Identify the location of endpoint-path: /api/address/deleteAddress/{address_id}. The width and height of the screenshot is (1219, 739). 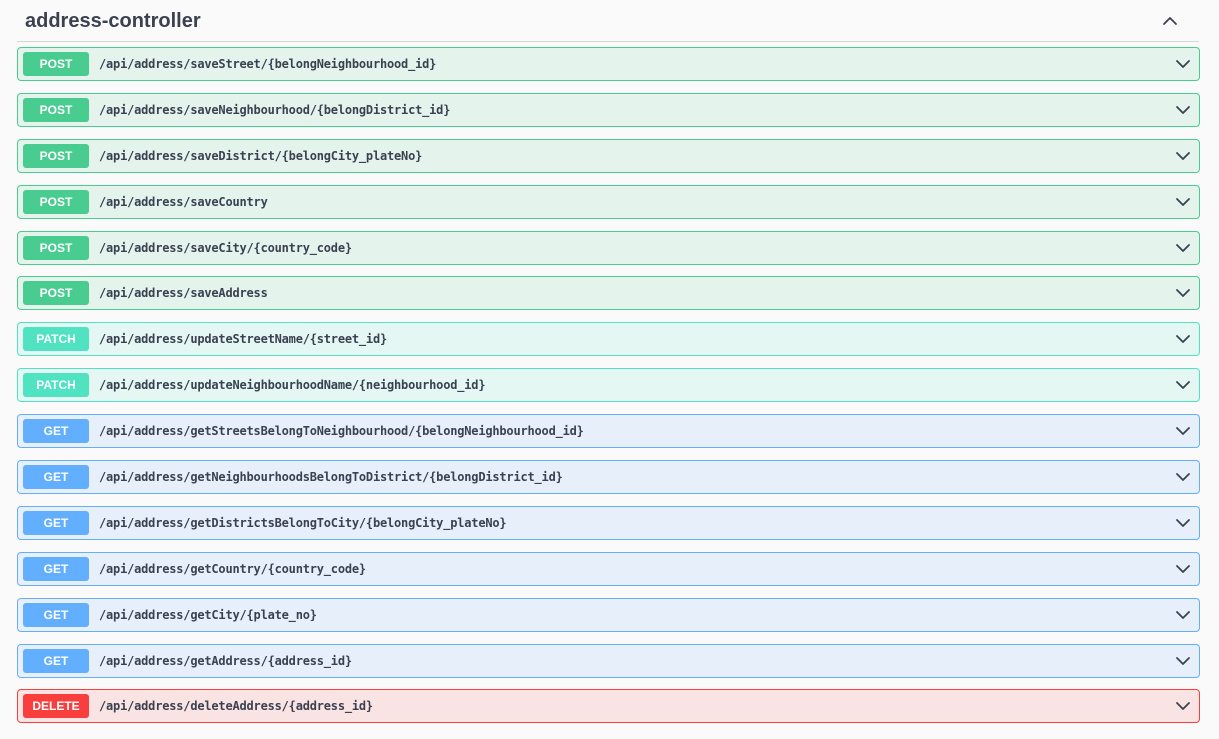
(236, 706).